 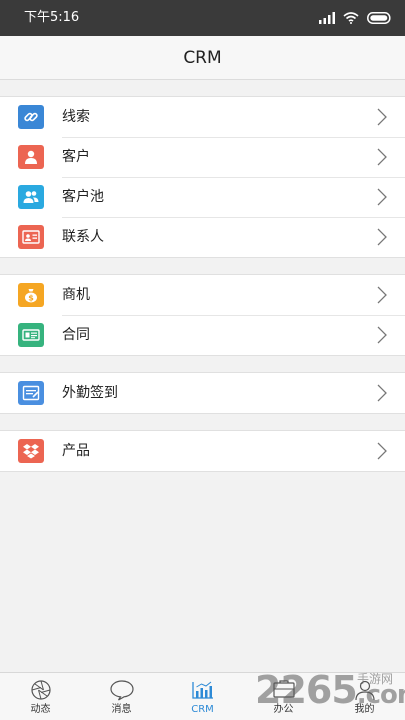 What do you see at coordinates (90, 393) in the screenshot?
I see `menu-item-label: 外勤签到` at bounding box center [90, 393].